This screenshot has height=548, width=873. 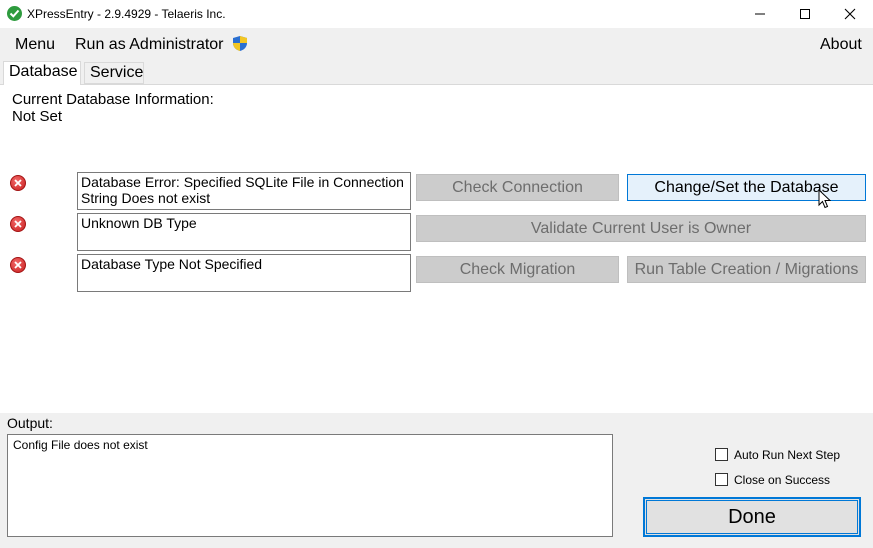 I want to click on close-icon, so click(x=850, y=14).